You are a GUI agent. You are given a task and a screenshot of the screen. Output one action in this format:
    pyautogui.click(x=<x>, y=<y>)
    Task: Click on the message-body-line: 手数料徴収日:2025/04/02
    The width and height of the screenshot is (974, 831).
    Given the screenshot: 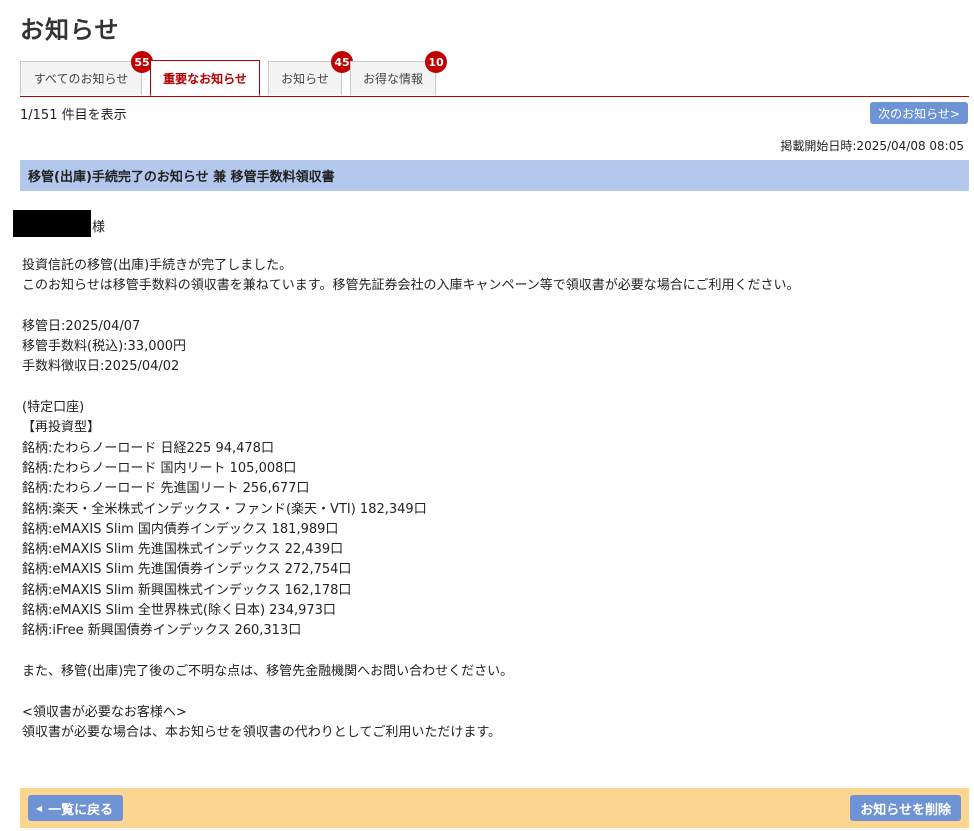 What is the action you would take?
    pyautogui.click(x=101, y=367)
    